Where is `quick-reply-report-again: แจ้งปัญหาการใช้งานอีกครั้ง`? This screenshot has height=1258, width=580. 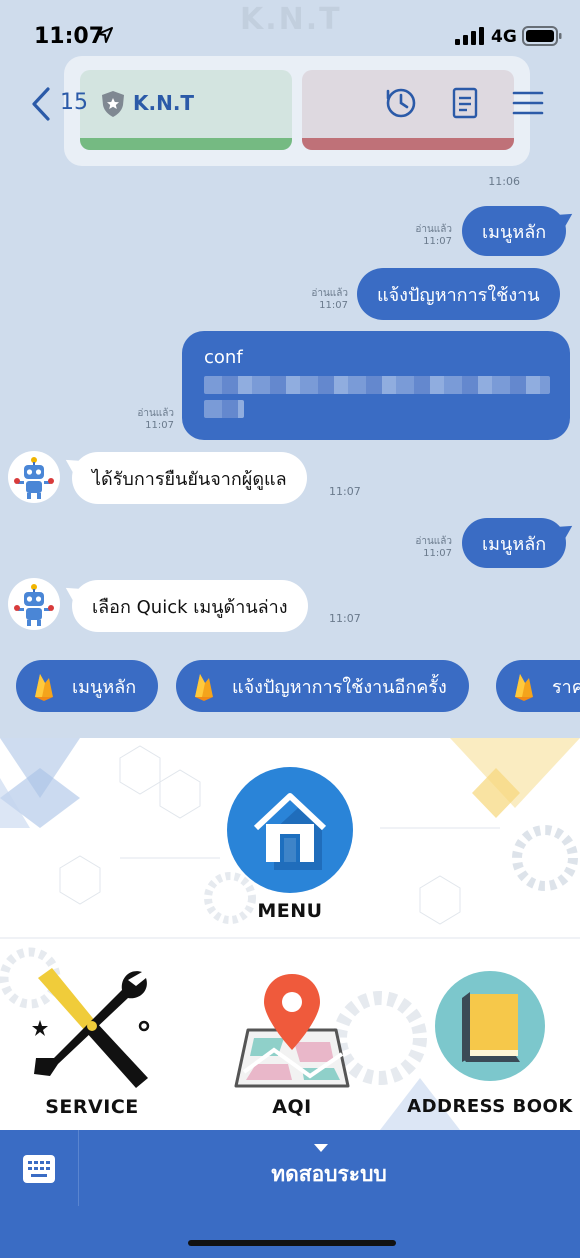
quick-reply-report-again: แจ้งปัญหาการใช้งานอีกครั้ง is located at coordinates (322, 686).